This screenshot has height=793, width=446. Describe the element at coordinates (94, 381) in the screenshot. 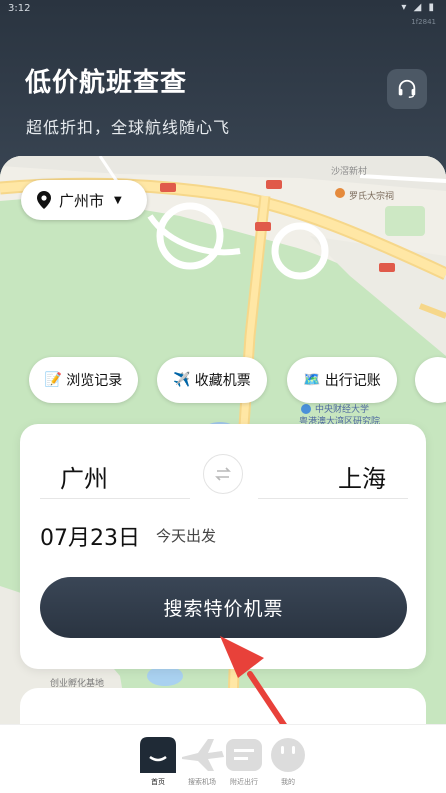

I see `quick-action-label: 浏览记录` at that location.